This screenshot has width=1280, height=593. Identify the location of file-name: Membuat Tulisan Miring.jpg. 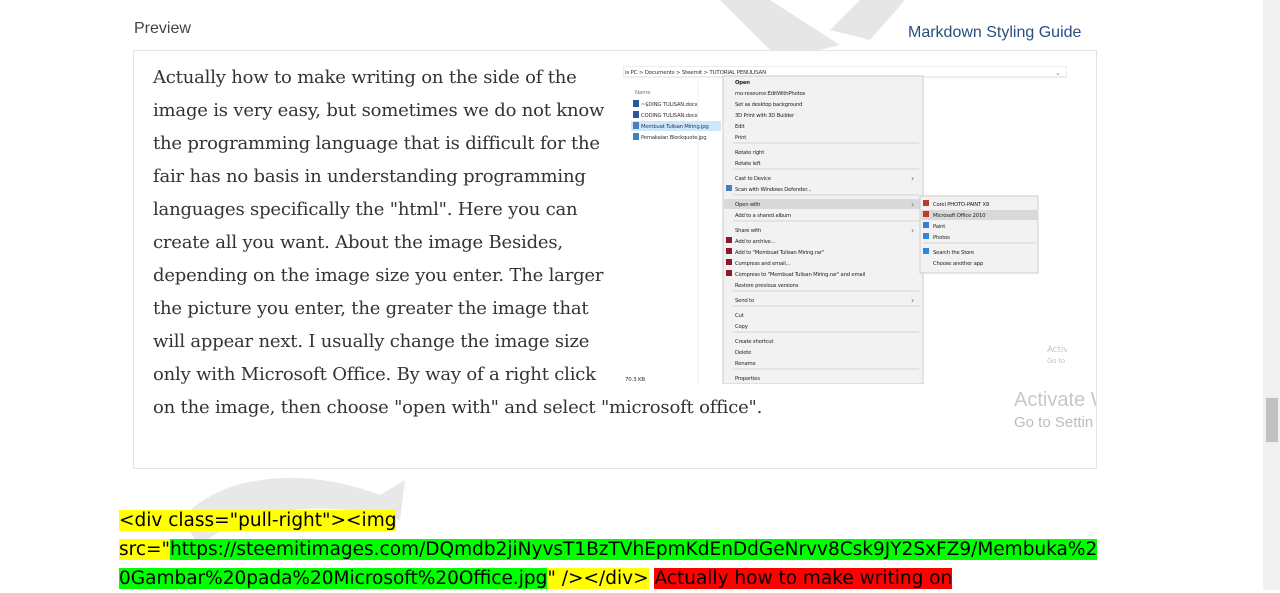
(675, 127).